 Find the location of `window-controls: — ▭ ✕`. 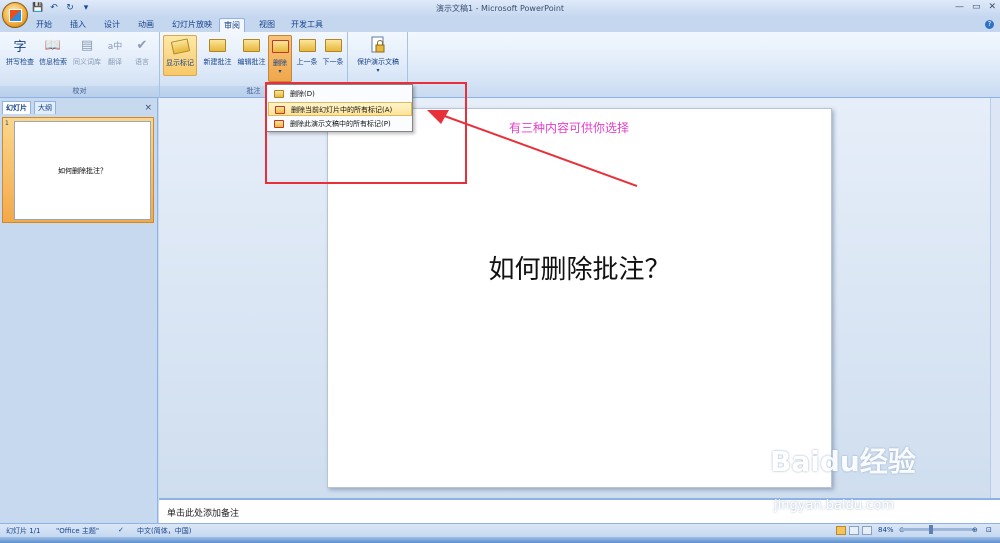

window-controls: — ▭ ✕ is located at coordinates (975, 7).